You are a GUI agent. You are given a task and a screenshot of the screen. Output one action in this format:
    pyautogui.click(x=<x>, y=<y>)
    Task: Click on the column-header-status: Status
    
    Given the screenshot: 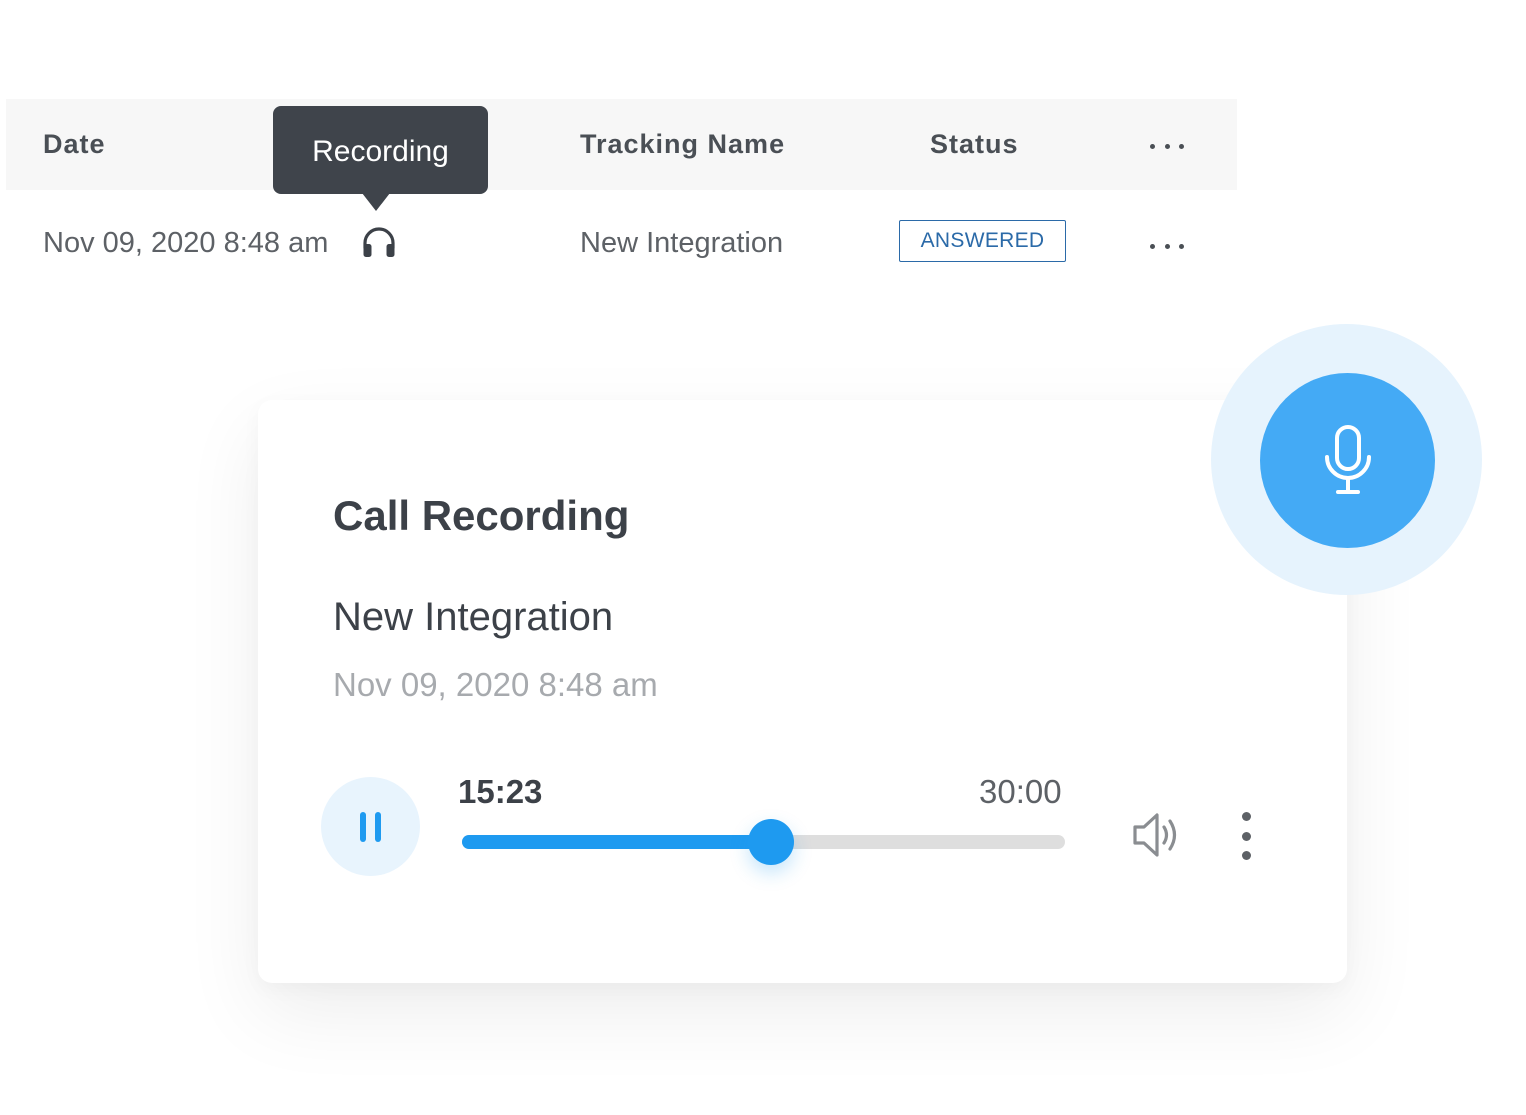 What is the action you would take?
    pyautogui.click(x=974, y=144)
    